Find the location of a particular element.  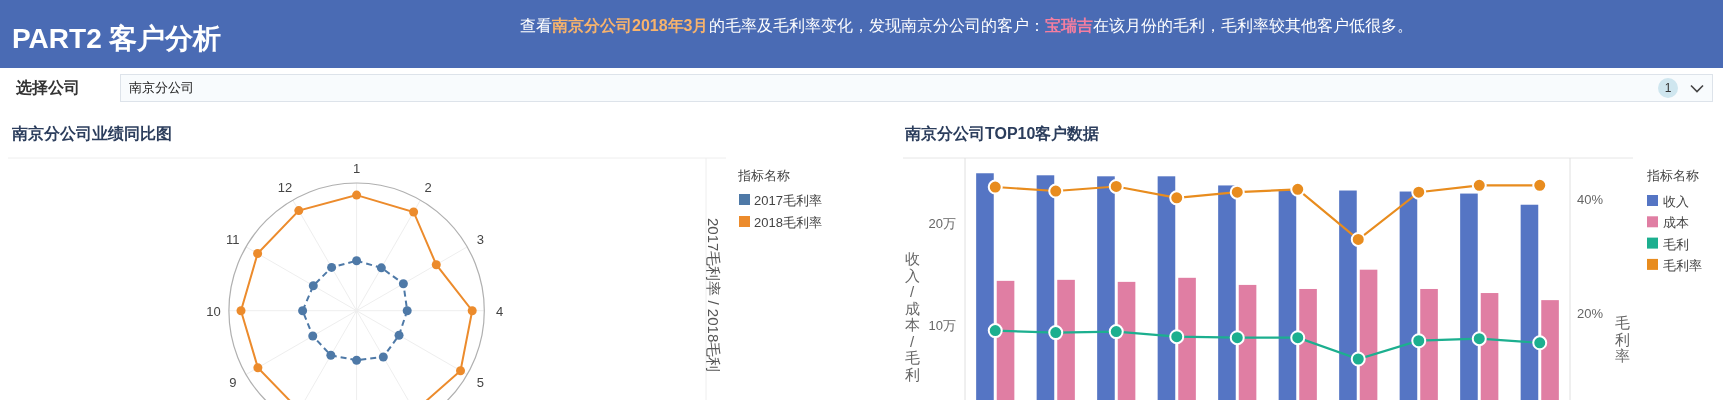

axis-title: 收入/成本/毛利 is located at coordinates (912, 316).